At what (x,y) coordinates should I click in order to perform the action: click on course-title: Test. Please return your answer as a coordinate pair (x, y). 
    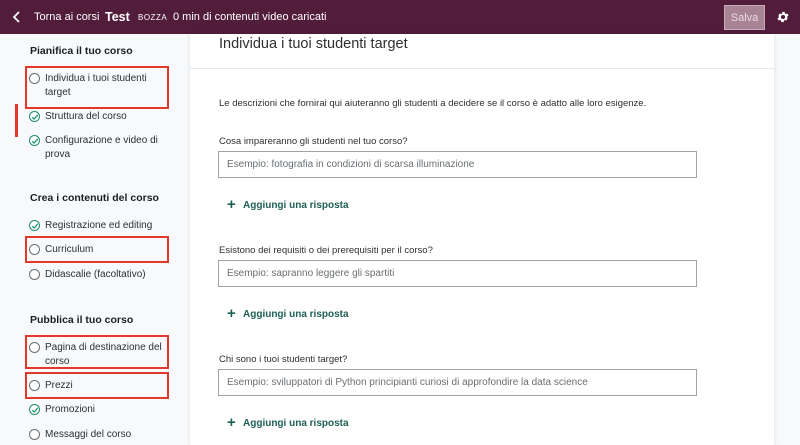
    Looking at the image, I should click on (117, 17).